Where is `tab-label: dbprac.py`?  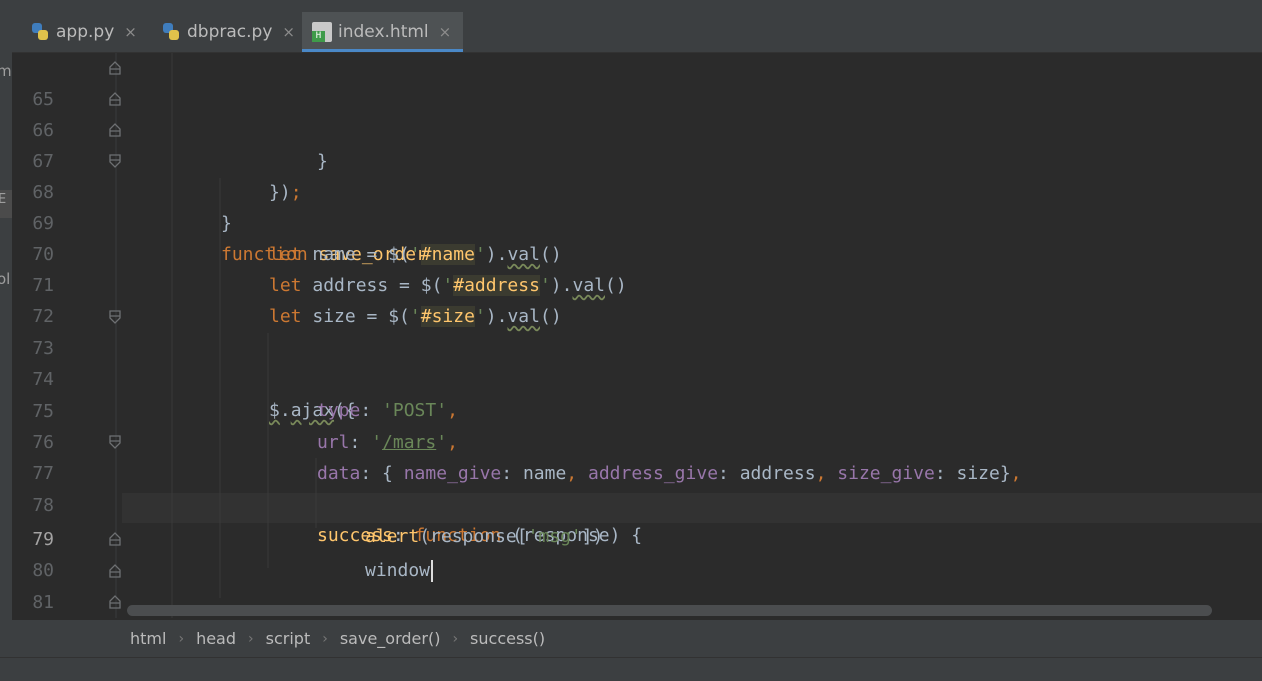 tab-label: dbprac.py is located at coordinates (230, 32).